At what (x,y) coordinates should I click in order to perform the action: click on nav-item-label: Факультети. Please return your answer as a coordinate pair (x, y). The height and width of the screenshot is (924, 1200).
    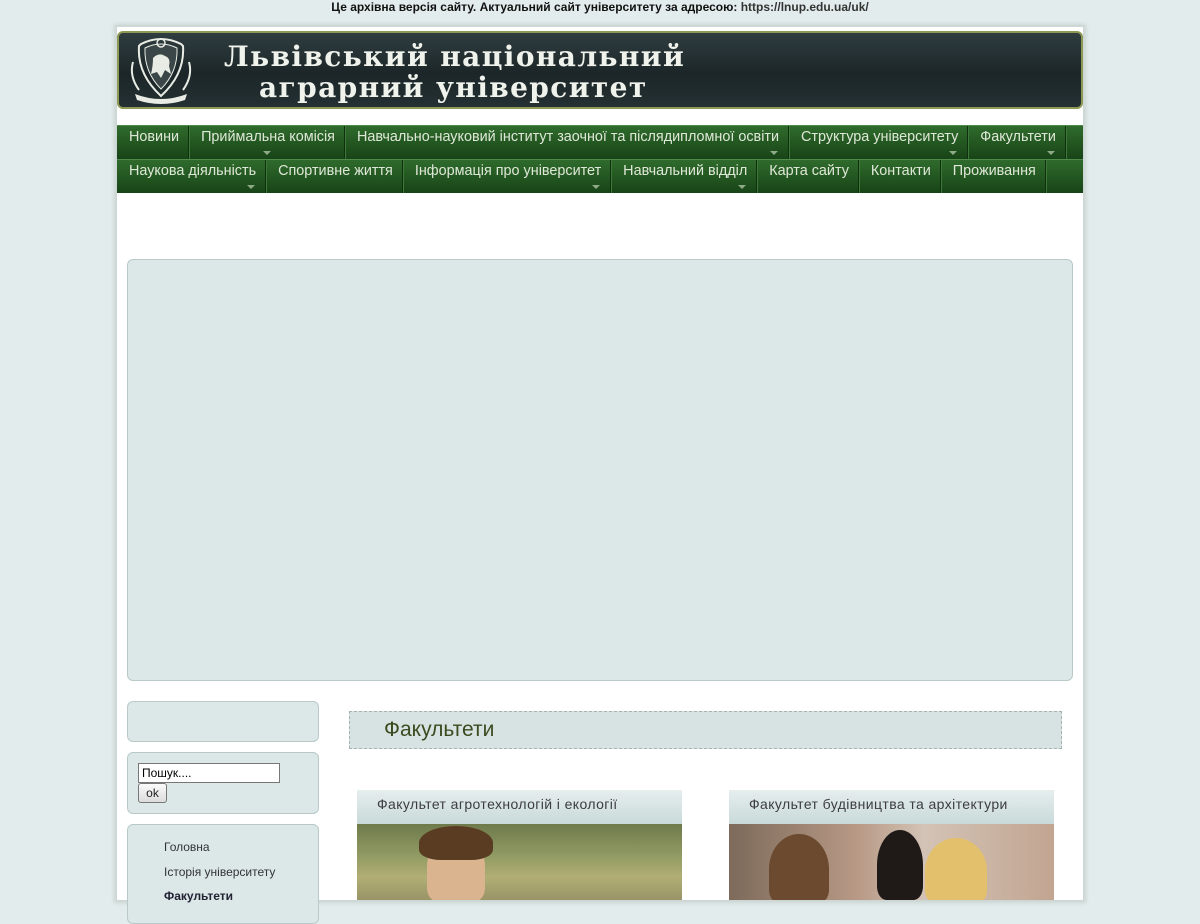
    Looking at the image, I should click on (1018, 137).